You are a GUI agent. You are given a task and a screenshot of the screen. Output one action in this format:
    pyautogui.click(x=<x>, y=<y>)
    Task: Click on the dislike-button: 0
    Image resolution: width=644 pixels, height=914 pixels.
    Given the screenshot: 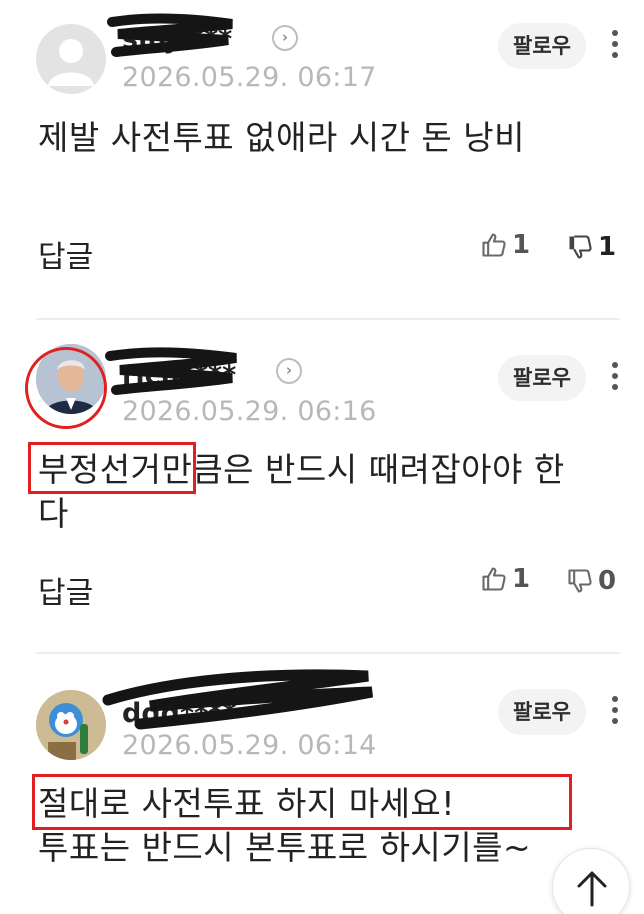 What is the action you would take?
    pyautogui.click(x=591, y=581)
    